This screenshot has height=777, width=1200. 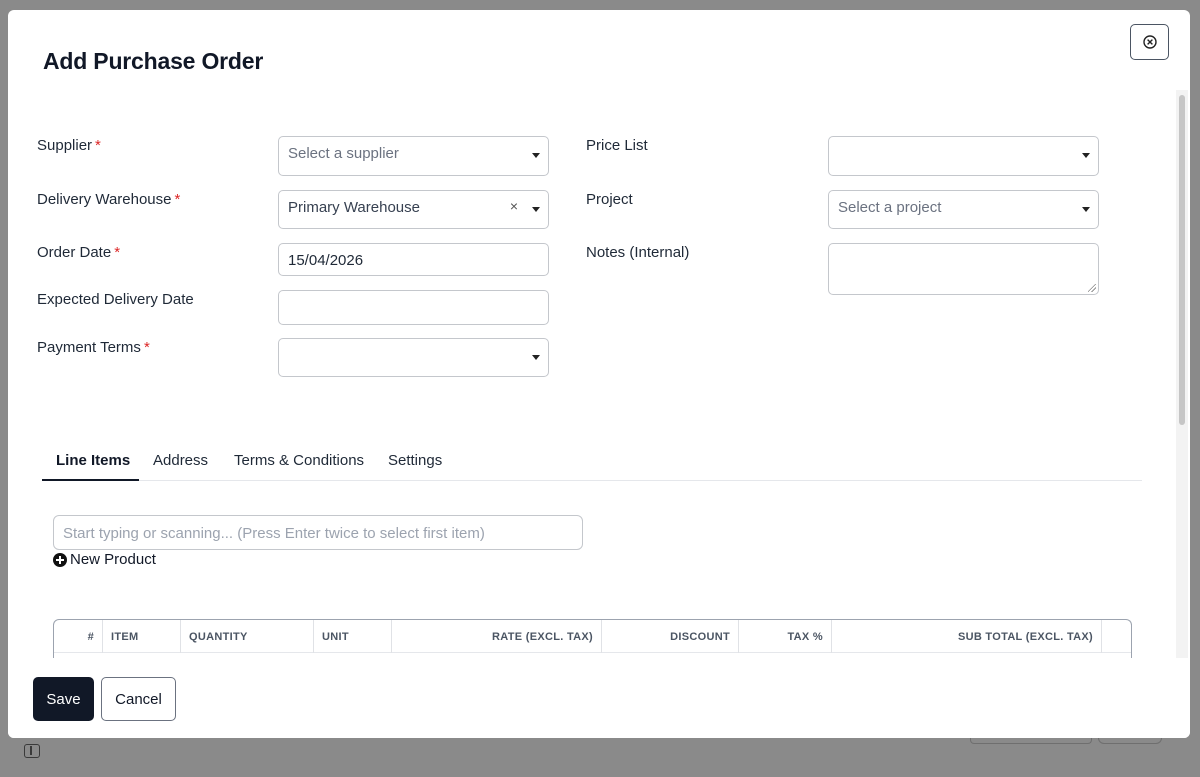 I want to click on price-list-label: Price List, so click(x=617, y=145).